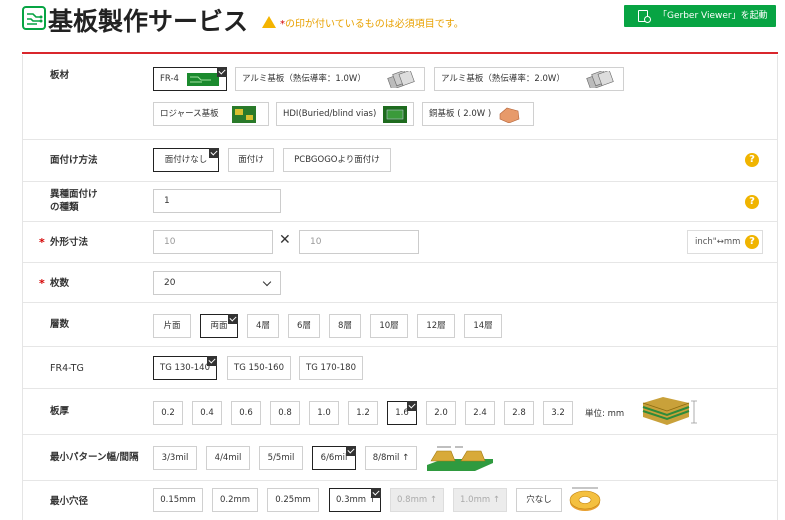 Image resolution: width=785 pixels, height=520 pixels. Describe the element at coordinates (304, 326) in the screenshot. I see `layers-6: 6層` at that location.